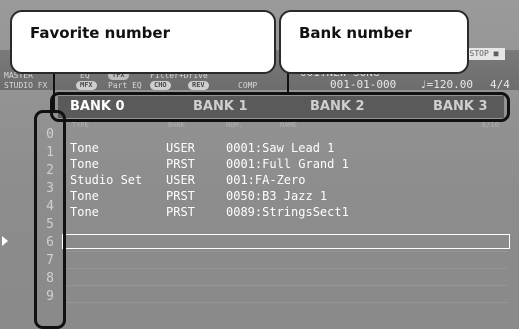 The image size is (519, 329). I want to click on time-signature: 4/4, so click(500, 84).